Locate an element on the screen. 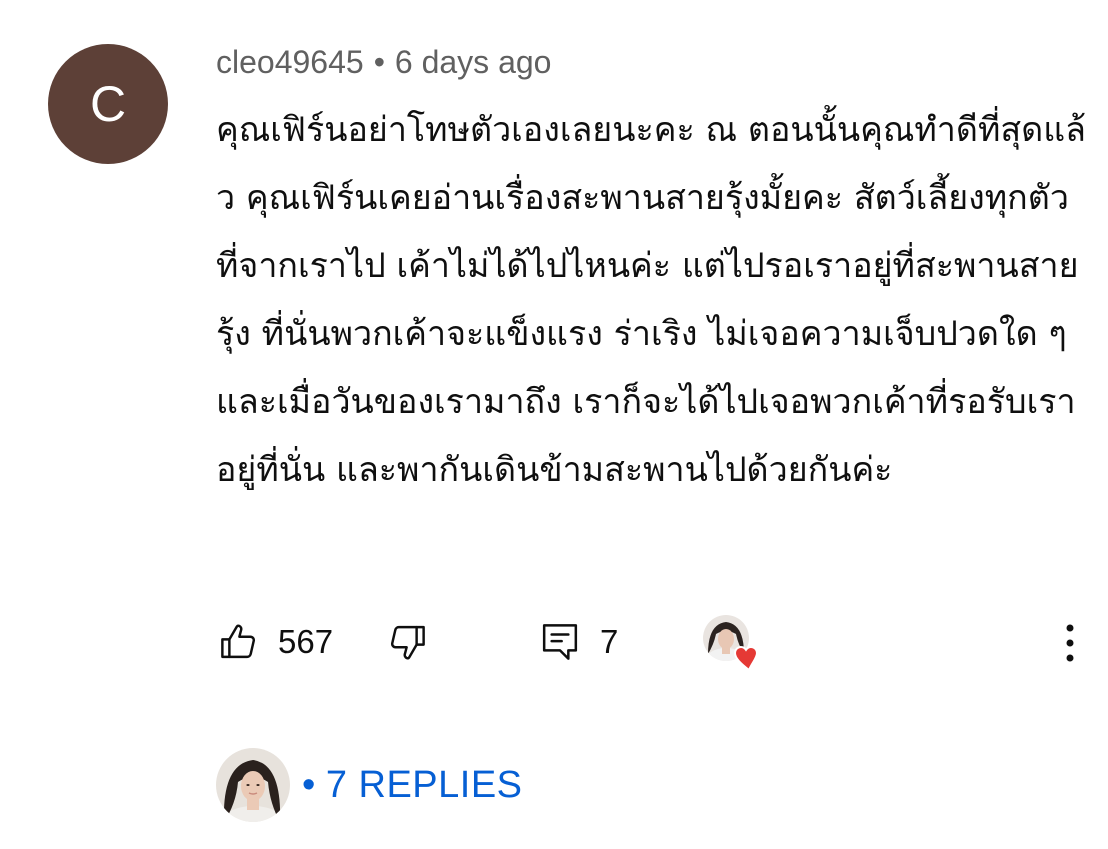 The image size is (1108, 849). reply-count: 7 is located at coordinates (609, 641).